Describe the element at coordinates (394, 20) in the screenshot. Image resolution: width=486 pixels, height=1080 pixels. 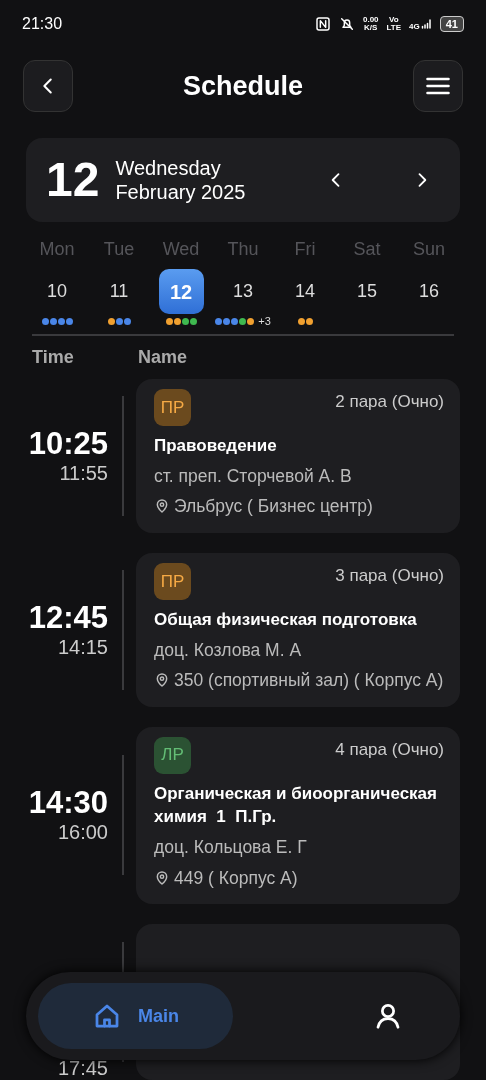
I see `volte-label: Vo` at that location.